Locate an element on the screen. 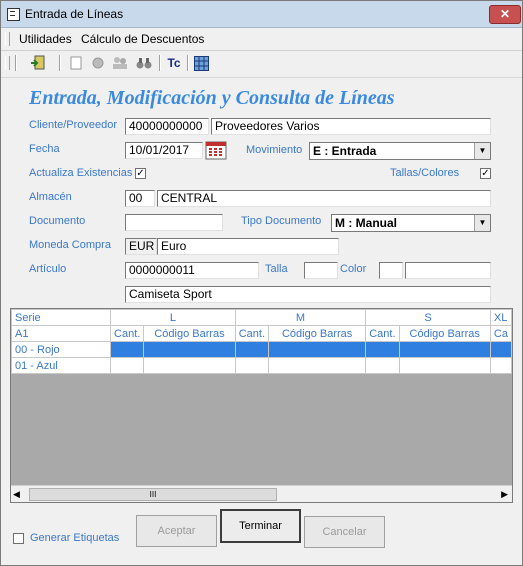 Image resolution: width=523 pixels, height=566 pixels. paint-icon is located at coordinates (98, 63).